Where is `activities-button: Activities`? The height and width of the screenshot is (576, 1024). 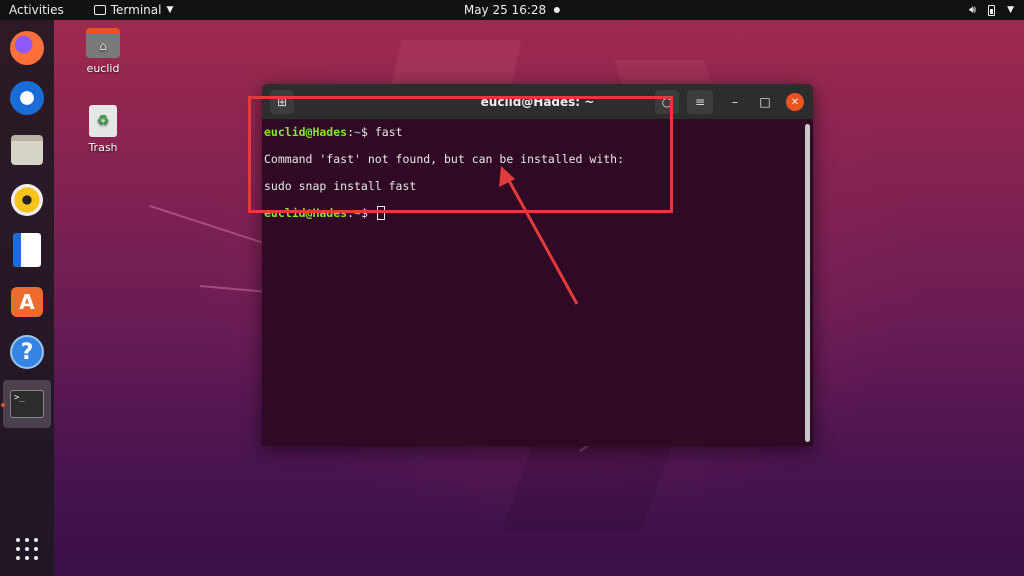
activities-button: Activities is located at coordinates (37, 10).